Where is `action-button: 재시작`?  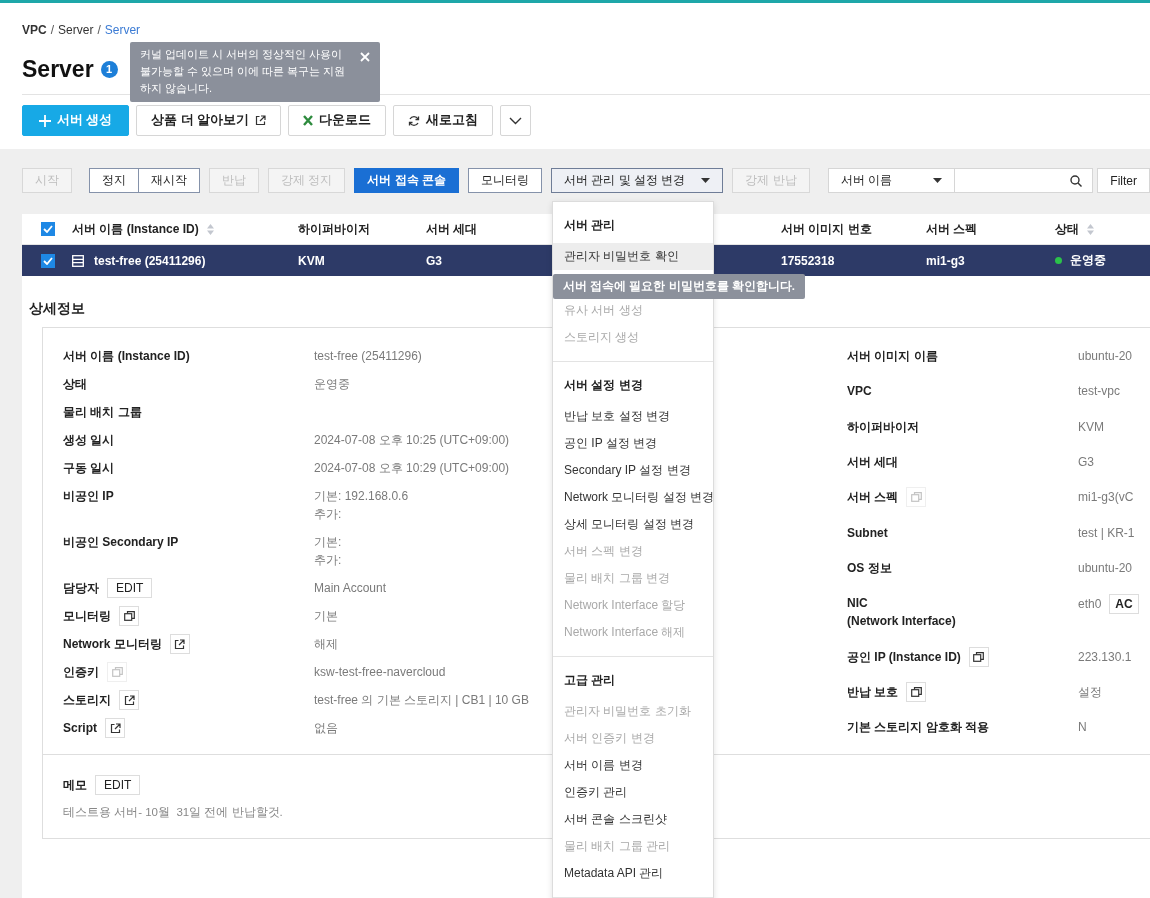
action-button: 재시작 is located at coordinates (169, 180).